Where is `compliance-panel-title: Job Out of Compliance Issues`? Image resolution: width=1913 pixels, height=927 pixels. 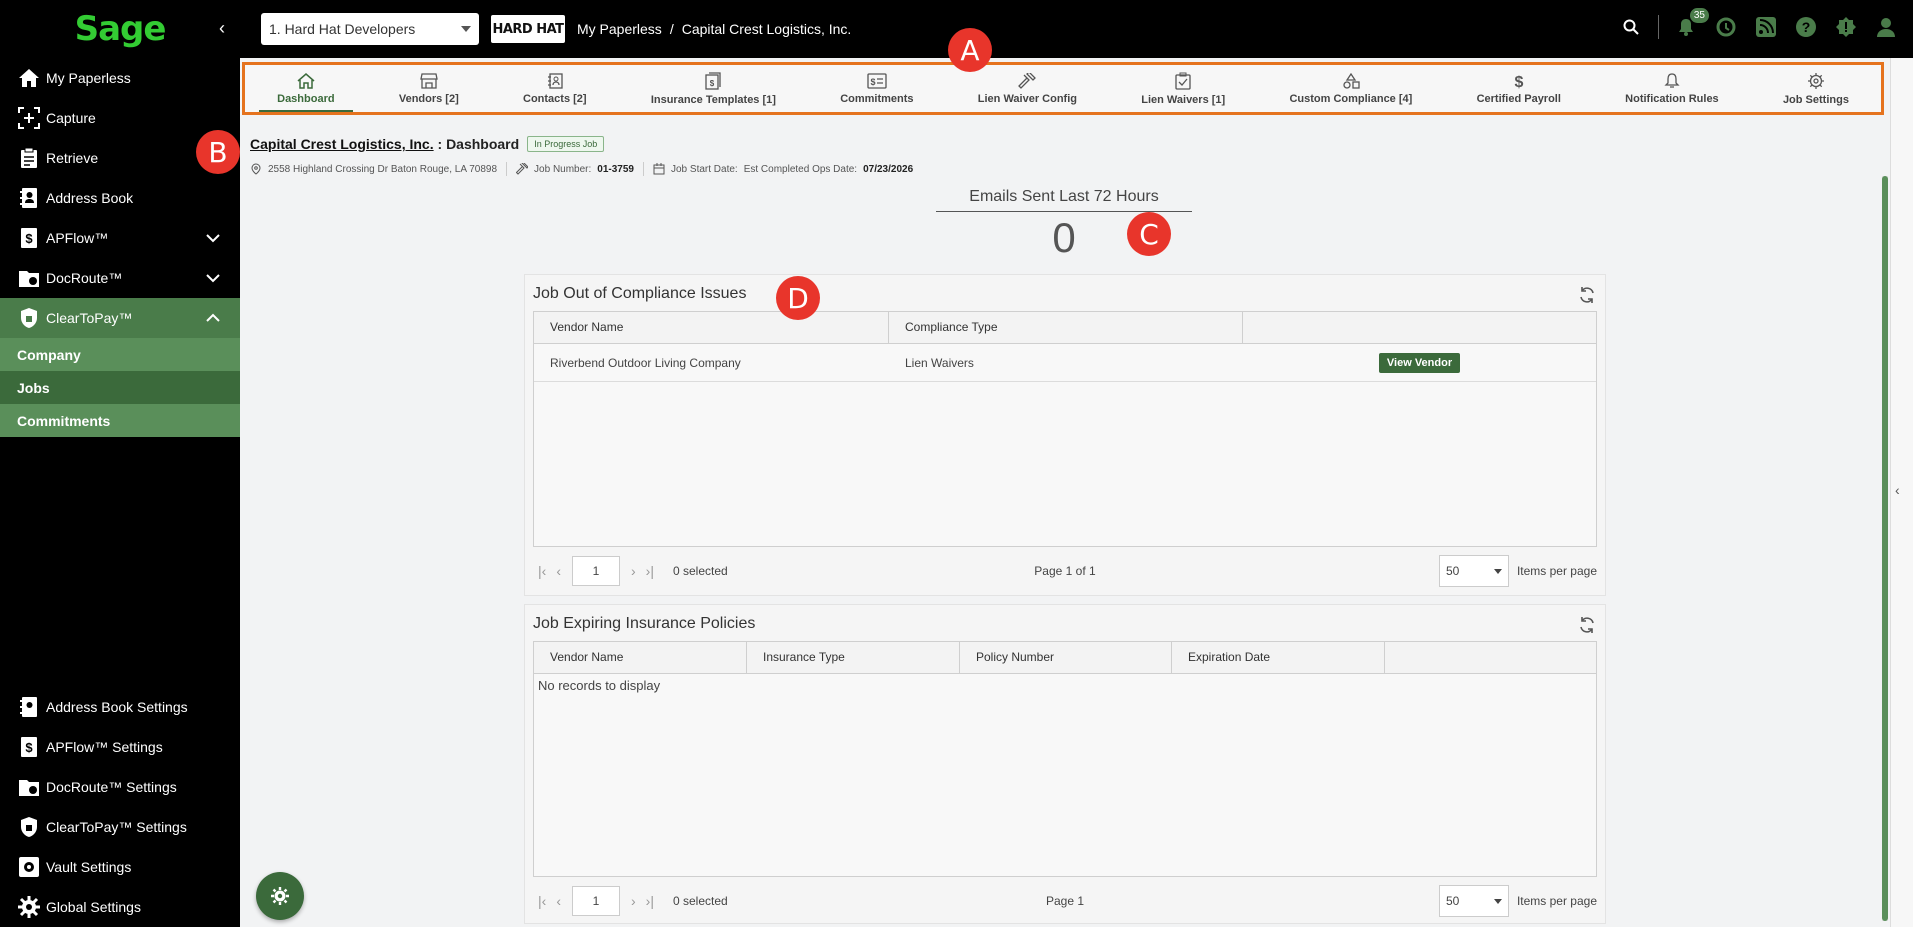
compliance-panel-title: Job Out of Compliance Issues is located at coordinates (640, 293).